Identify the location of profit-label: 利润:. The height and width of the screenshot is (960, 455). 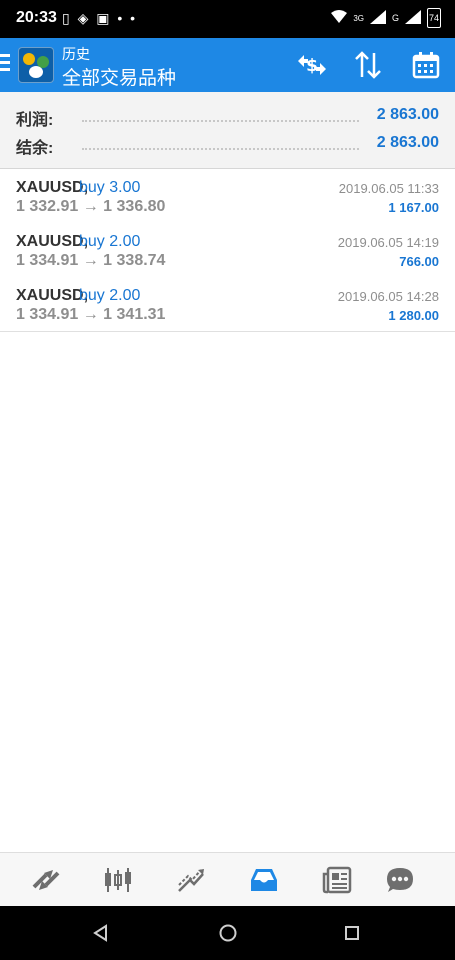
(35, 120).